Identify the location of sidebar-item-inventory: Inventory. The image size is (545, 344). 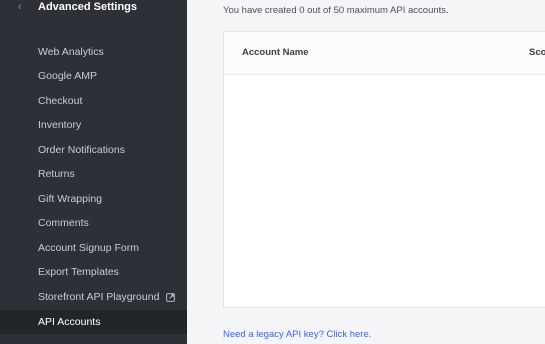
(93, 125).